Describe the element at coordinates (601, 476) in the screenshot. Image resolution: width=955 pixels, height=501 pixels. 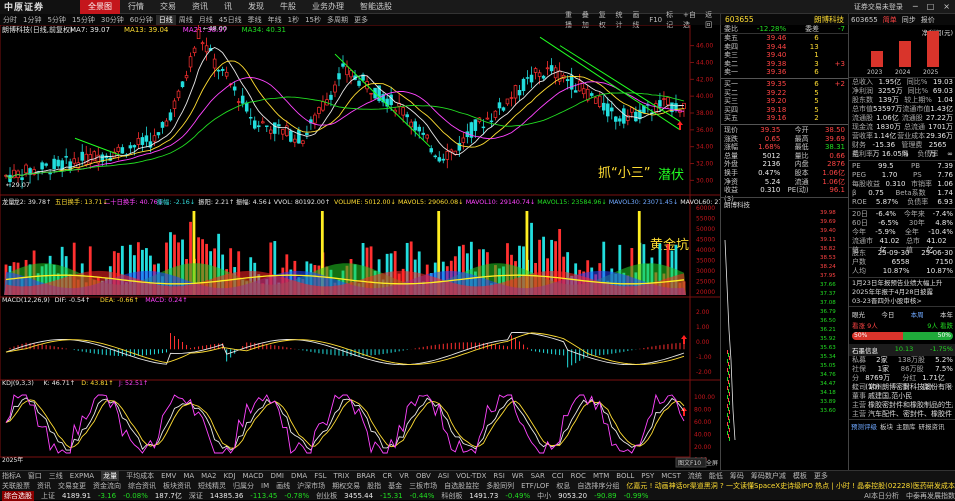
I see `indicator-tab-26: MTM` at that location.